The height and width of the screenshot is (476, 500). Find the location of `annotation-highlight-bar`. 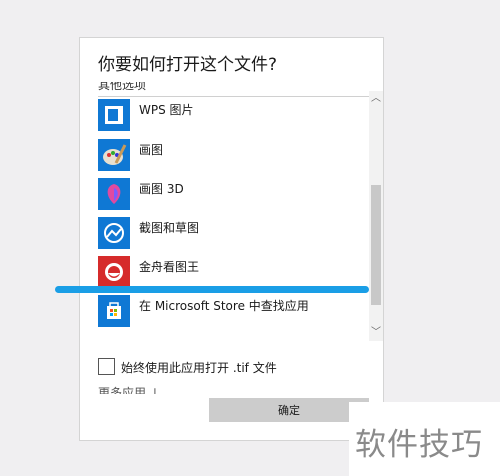

annotation-highlight-bar is located at coordinates (212, 289).